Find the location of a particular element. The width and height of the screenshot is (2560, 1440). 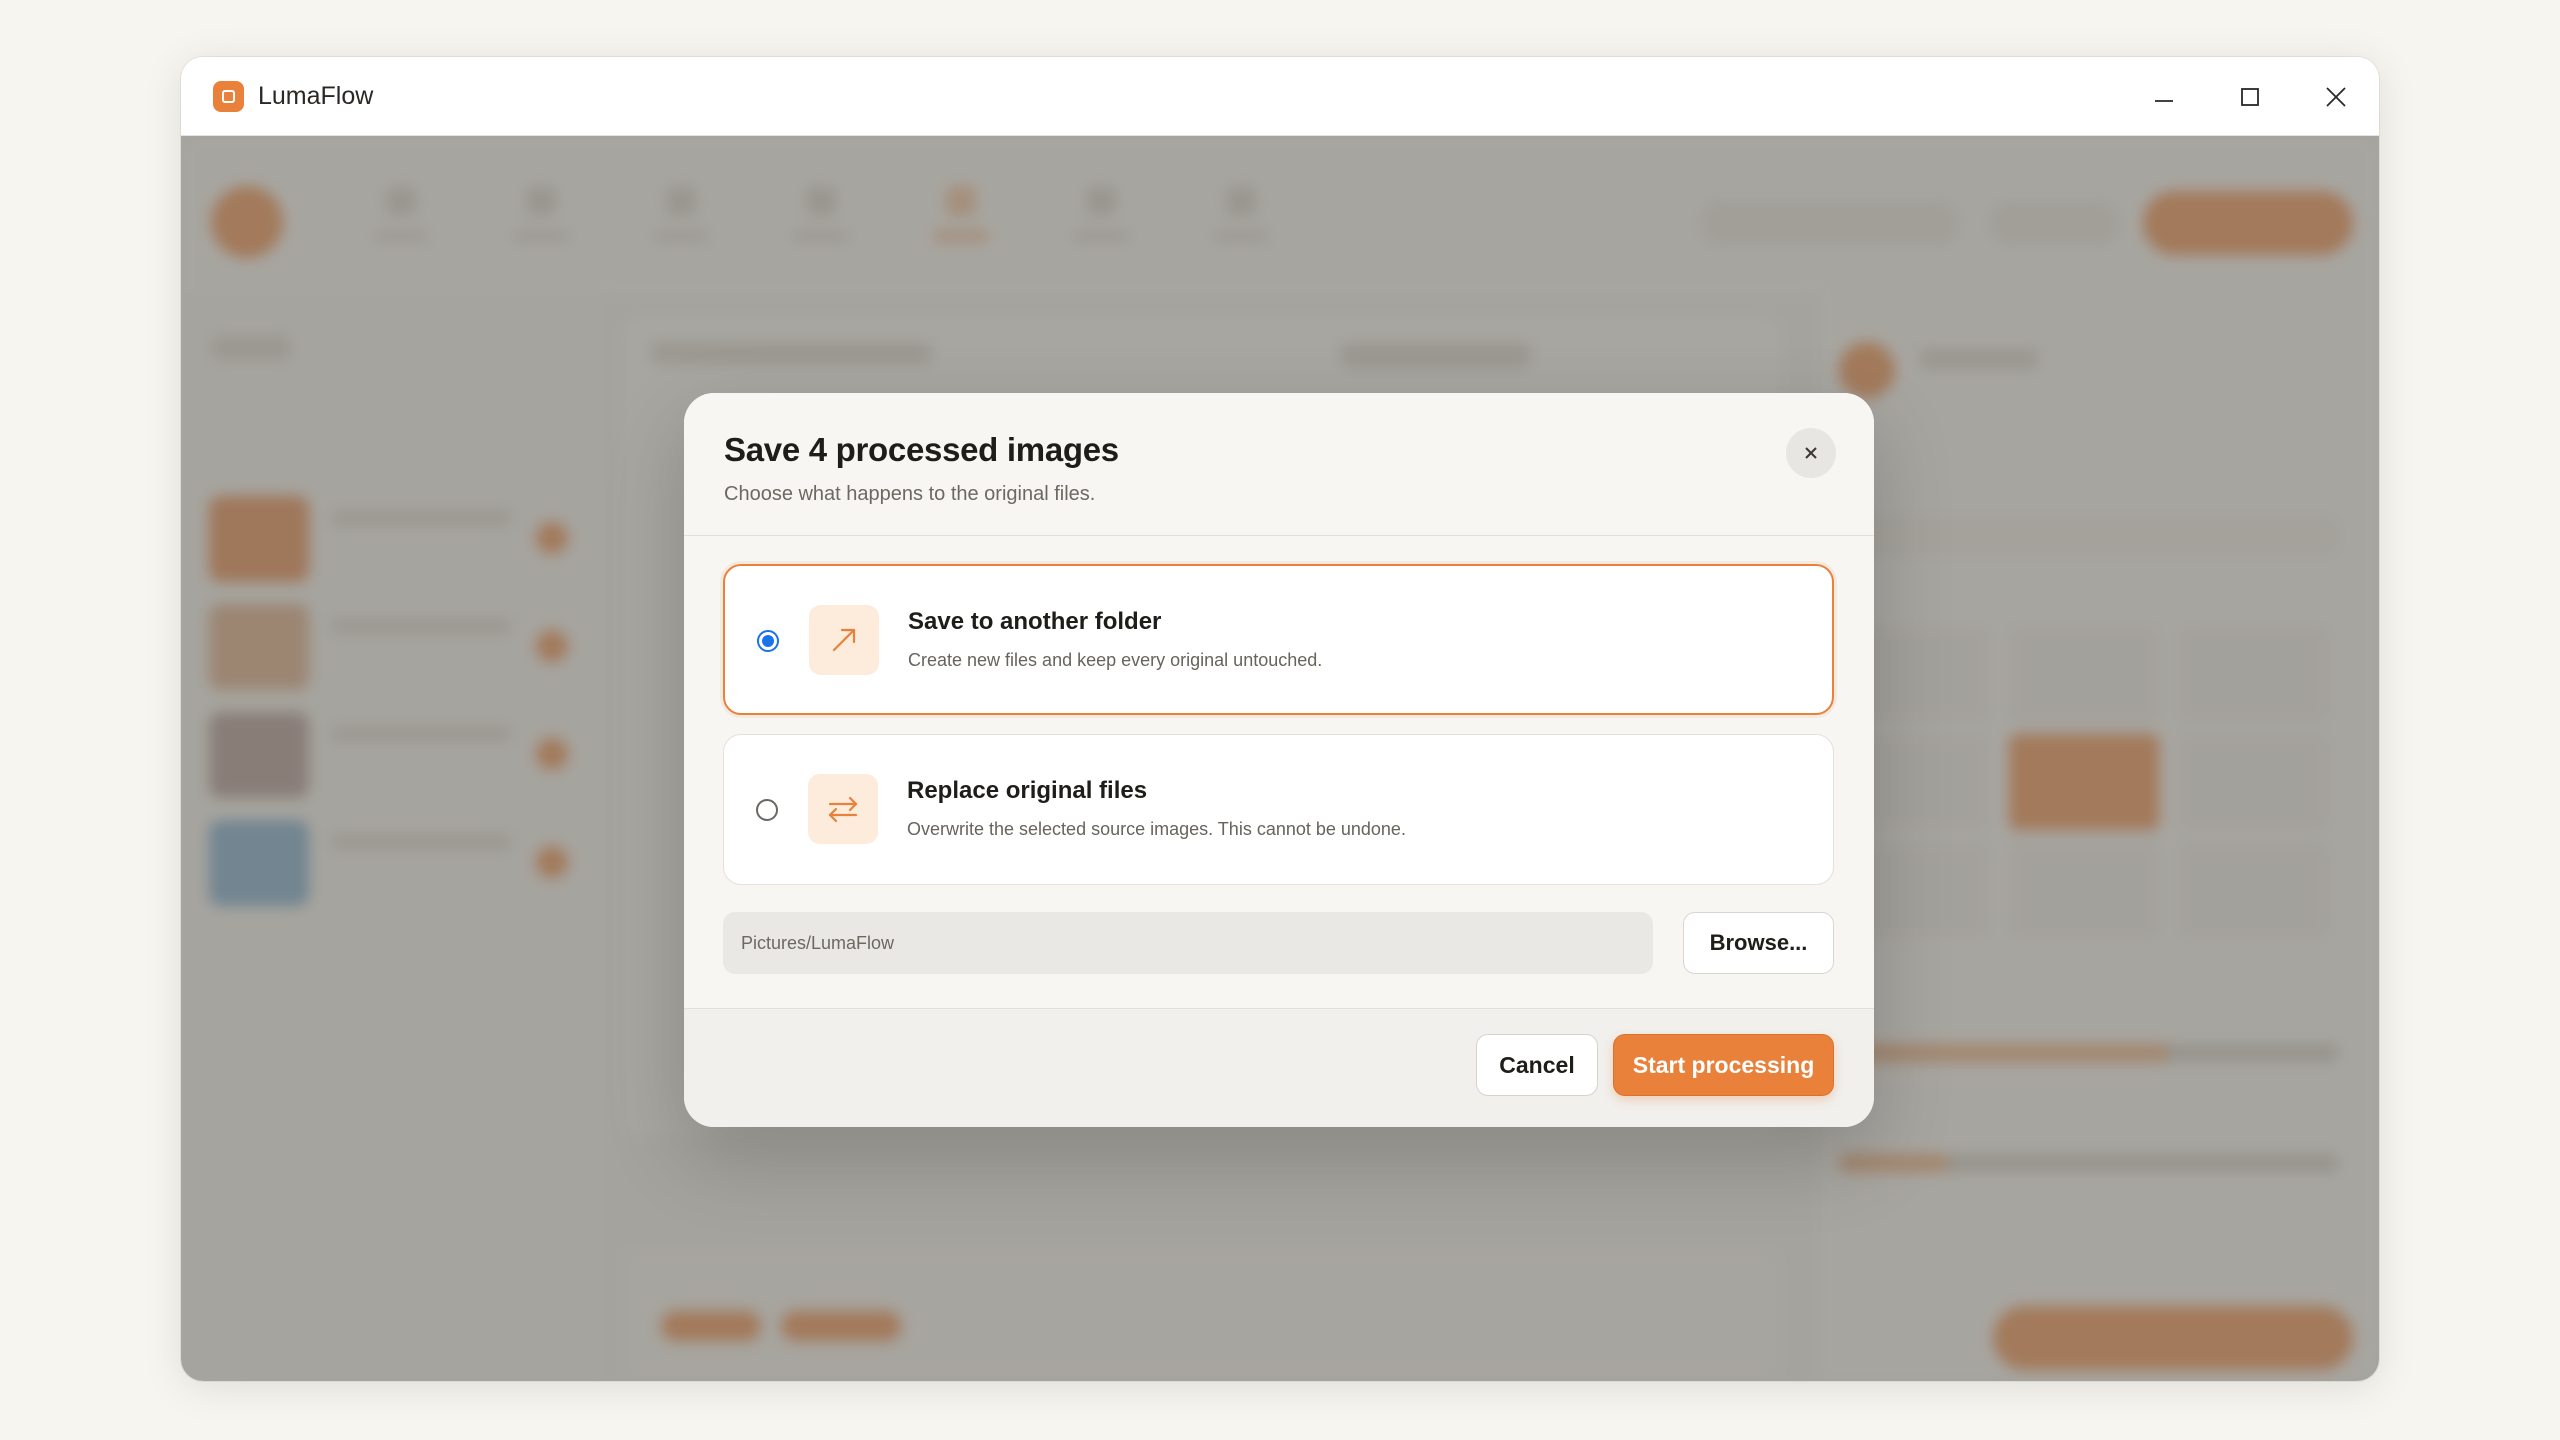

arrow-up-right-icon is located at coordinates (844, 640).